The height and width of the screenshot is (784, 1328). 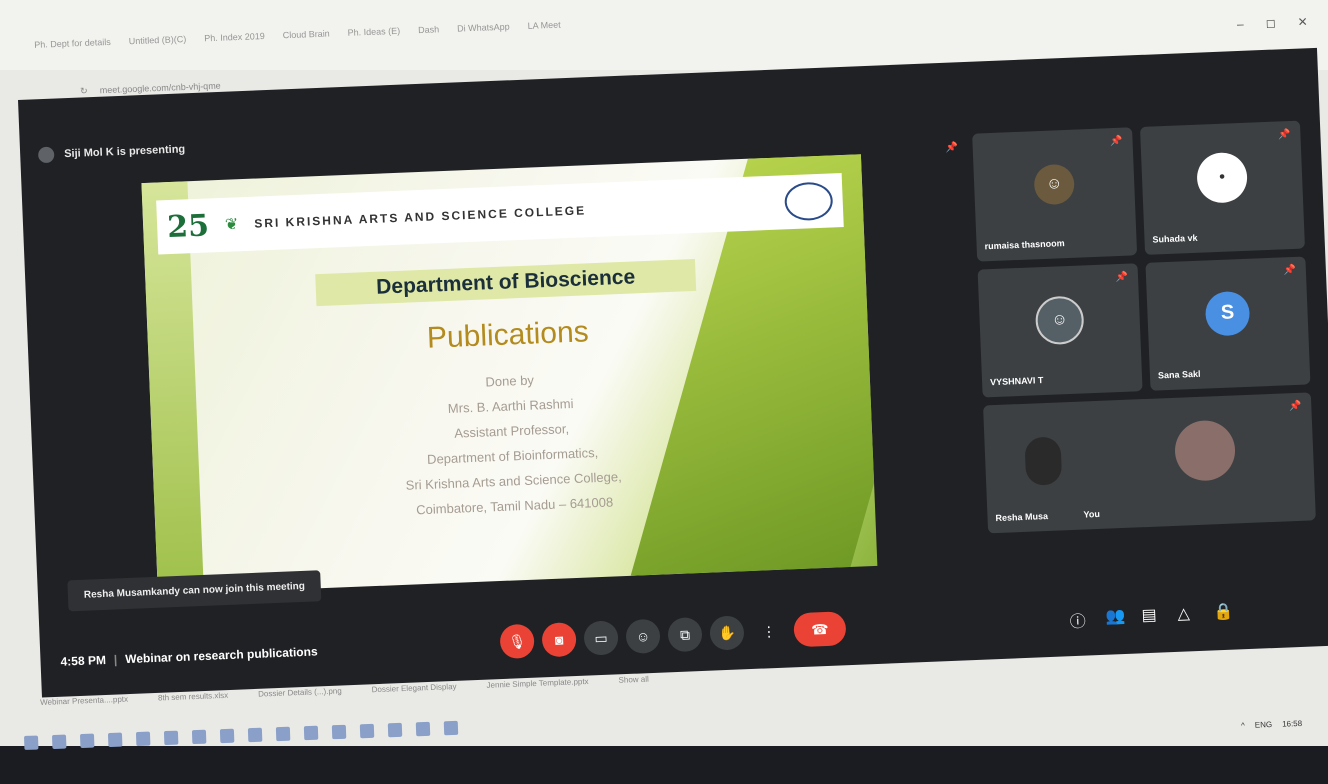 What do you see at coordinates (241, 735) in the screenshot?
I see `taskbar-icons` at bounding box center [241, 735].